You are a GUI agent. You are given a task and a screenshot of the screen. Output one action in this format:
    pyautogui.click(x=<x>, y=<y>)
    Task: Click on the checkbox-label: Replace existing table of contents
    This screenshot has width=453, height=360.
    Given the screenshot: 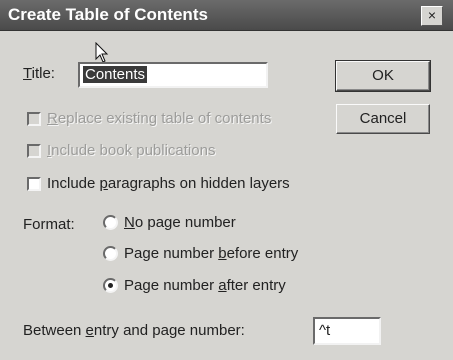 What is the action you would take?
    pyautogui.click(x=159, y=118)
    